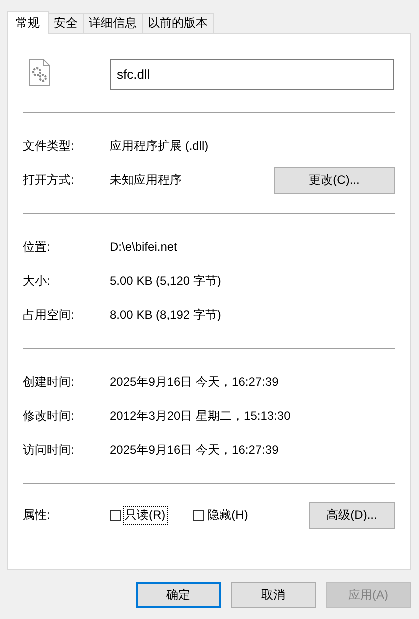  Describe the element at coordinates (146, 180) in the screenshot. I see `property-value: 未知应用程序` at that location.